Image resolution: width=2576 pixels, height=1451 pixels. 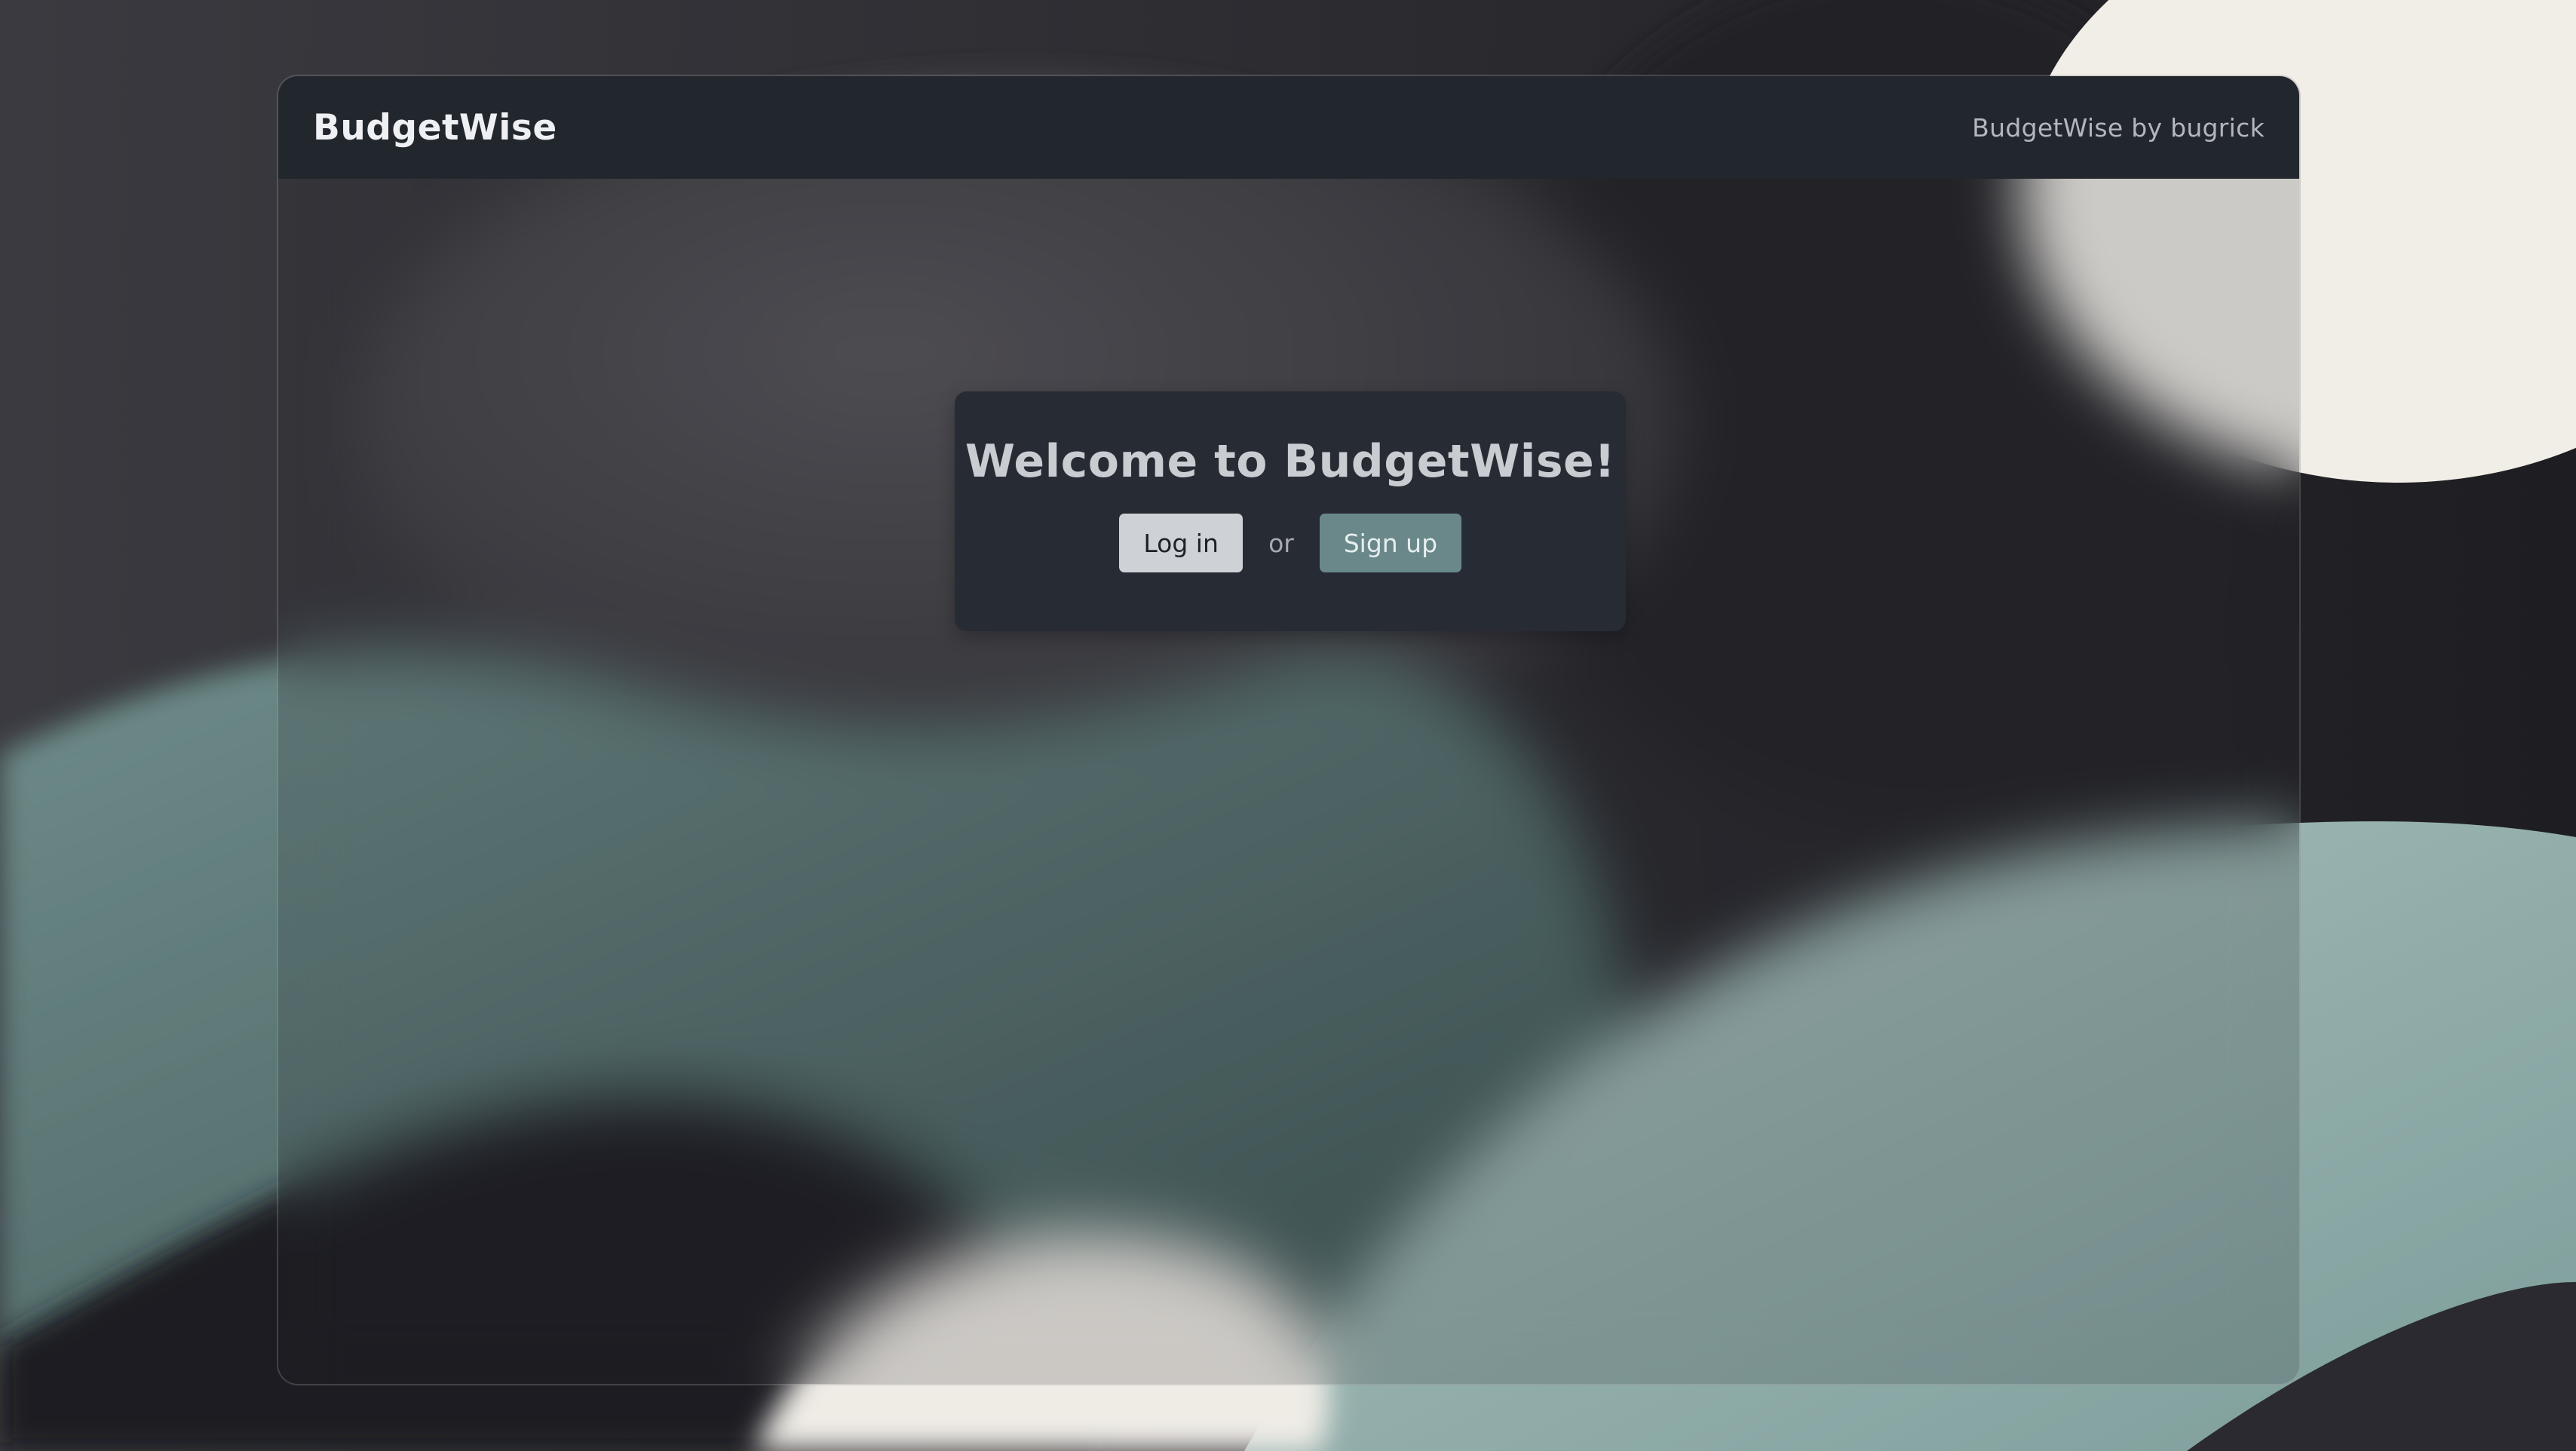 What do you see at coordinates (1281, 543) in the screenshot?
I see `or-separator: or` at bounding box center [1281, 543].